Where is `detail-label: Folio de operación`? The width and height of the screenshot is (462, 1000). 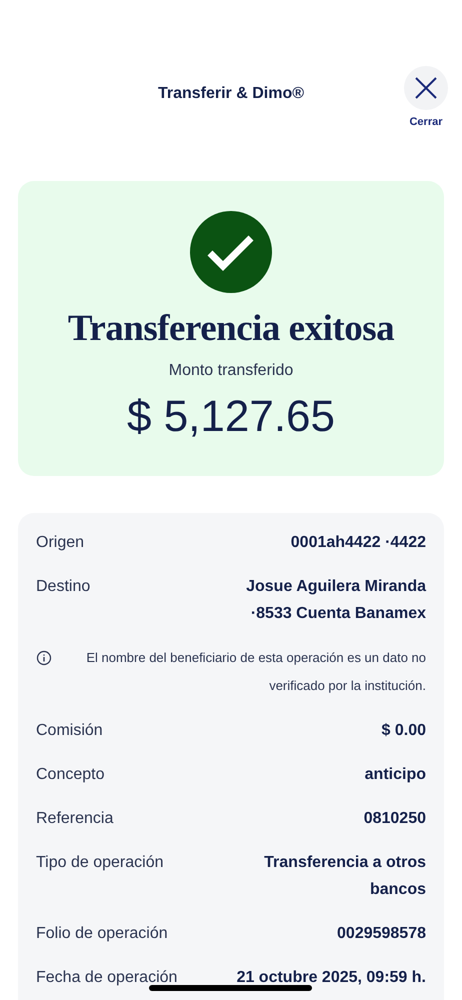 detail-label: Folio de operación is located at coordinates (102, 934).